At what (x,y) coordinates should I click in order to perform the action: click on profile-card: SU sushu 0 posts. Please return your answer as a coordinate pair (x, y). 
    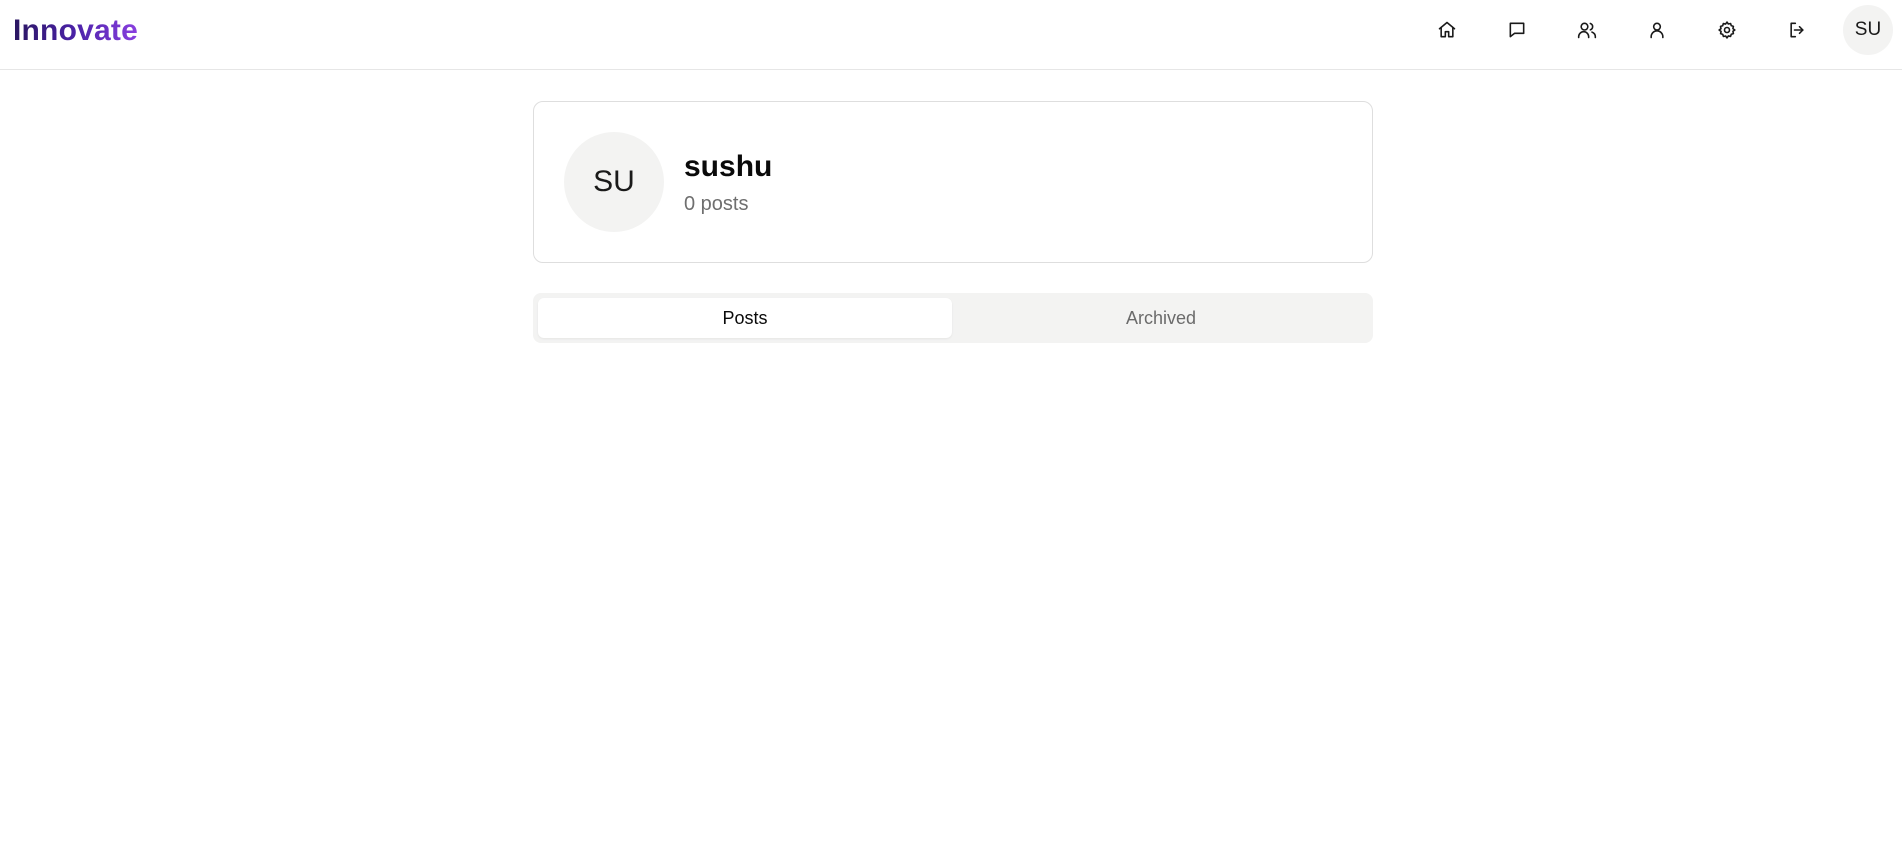
    Looking at the image, I should click on (953, 182).